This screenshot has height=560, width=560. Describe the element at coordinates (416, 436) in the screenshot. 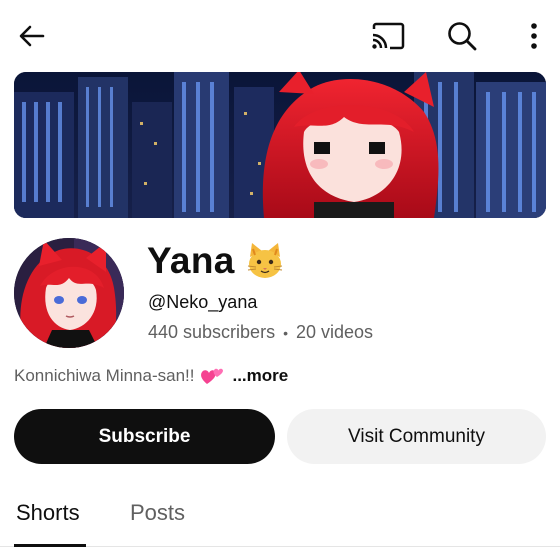

I see `visit-community-button: Visit Community` at that location.